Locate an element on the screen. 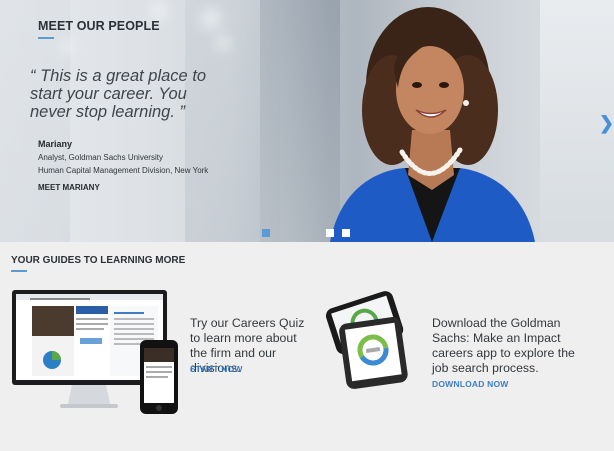  person-name: Mariany is located at coordinates (55, 144).